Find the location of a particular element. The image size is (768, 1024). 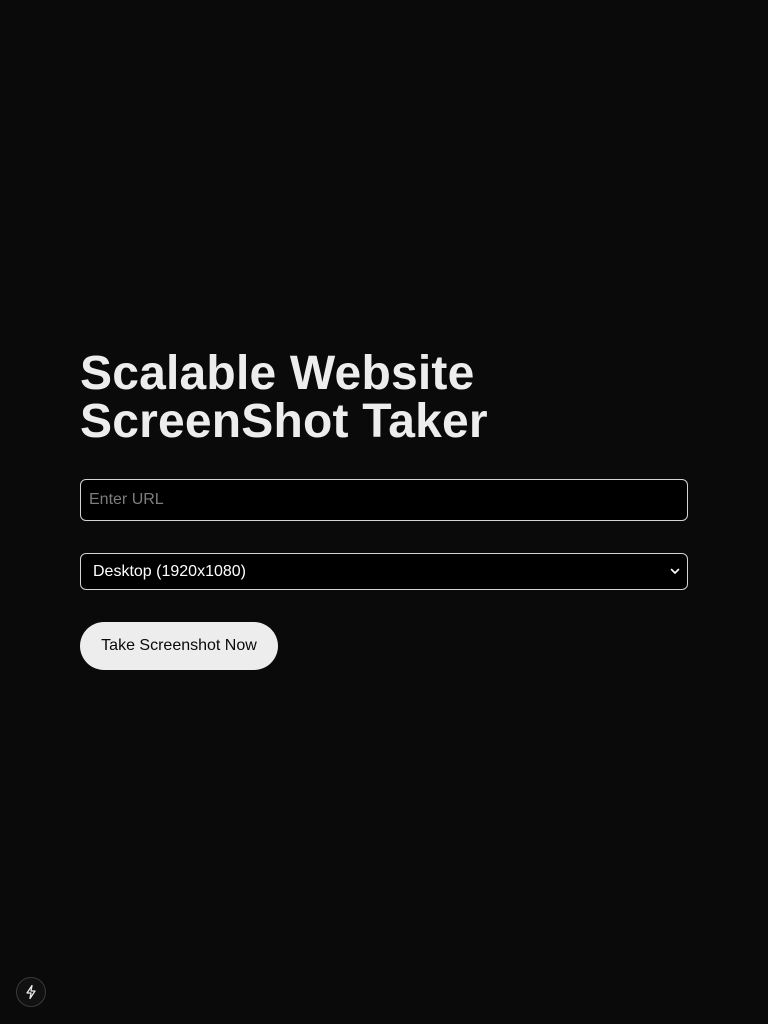

take-screenshot-button-label: Take Screenshot Now is located at coordinates (179, 645).